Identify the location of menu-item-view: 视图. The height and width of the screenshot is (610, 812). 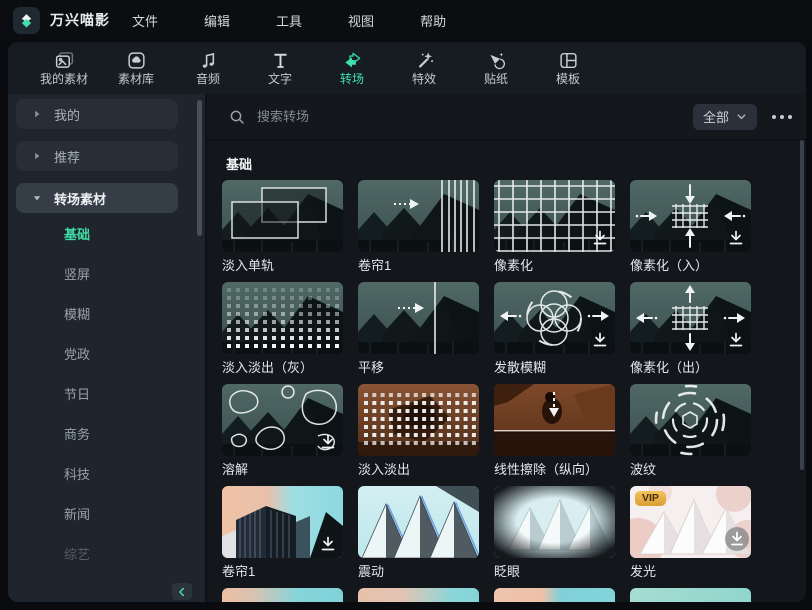
(361, 20).